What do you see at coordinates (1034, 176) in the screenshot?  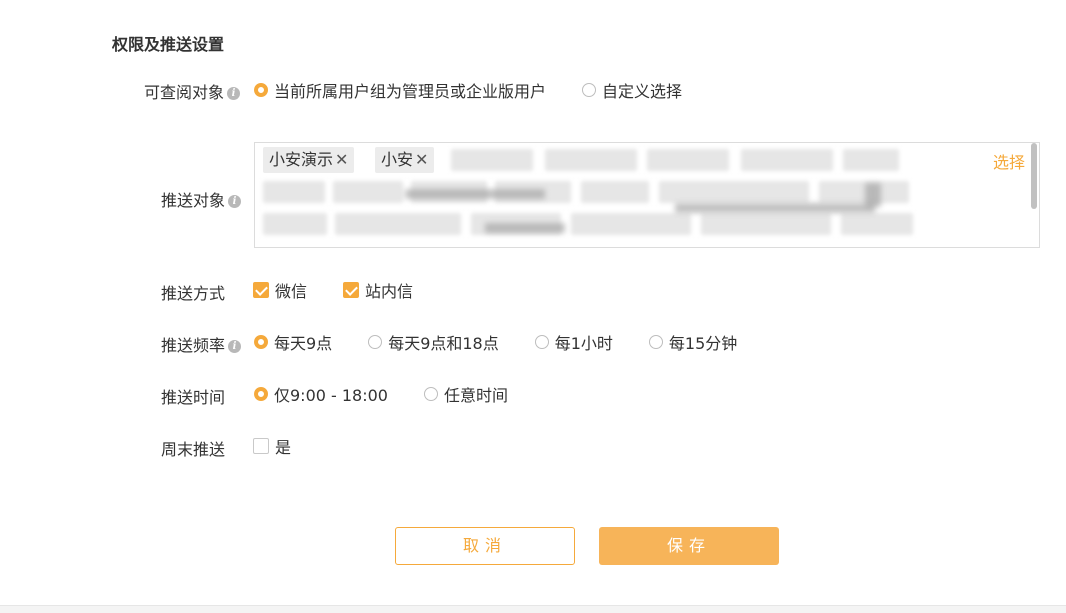 I see `targets-scrollbar` at bounding box center [1034, 176].